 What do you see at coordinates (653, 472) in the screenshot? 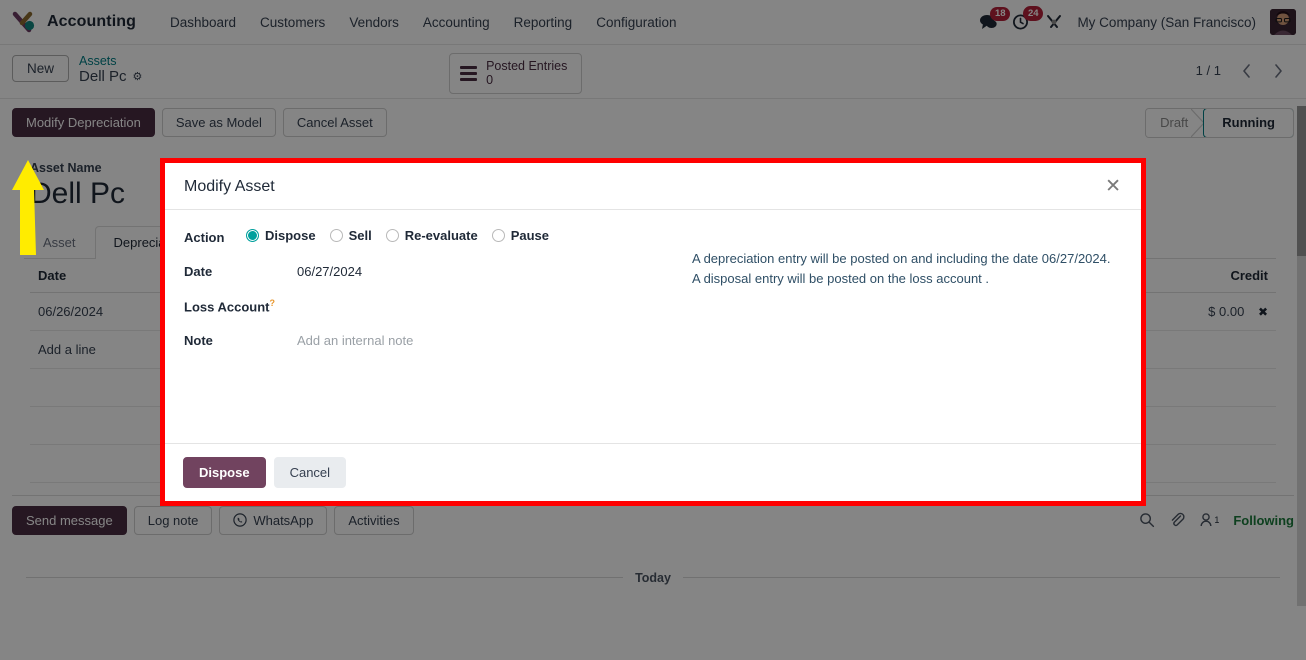
I see `dialog-footer: Dispose Cancel` at bounding box center [653, 472].